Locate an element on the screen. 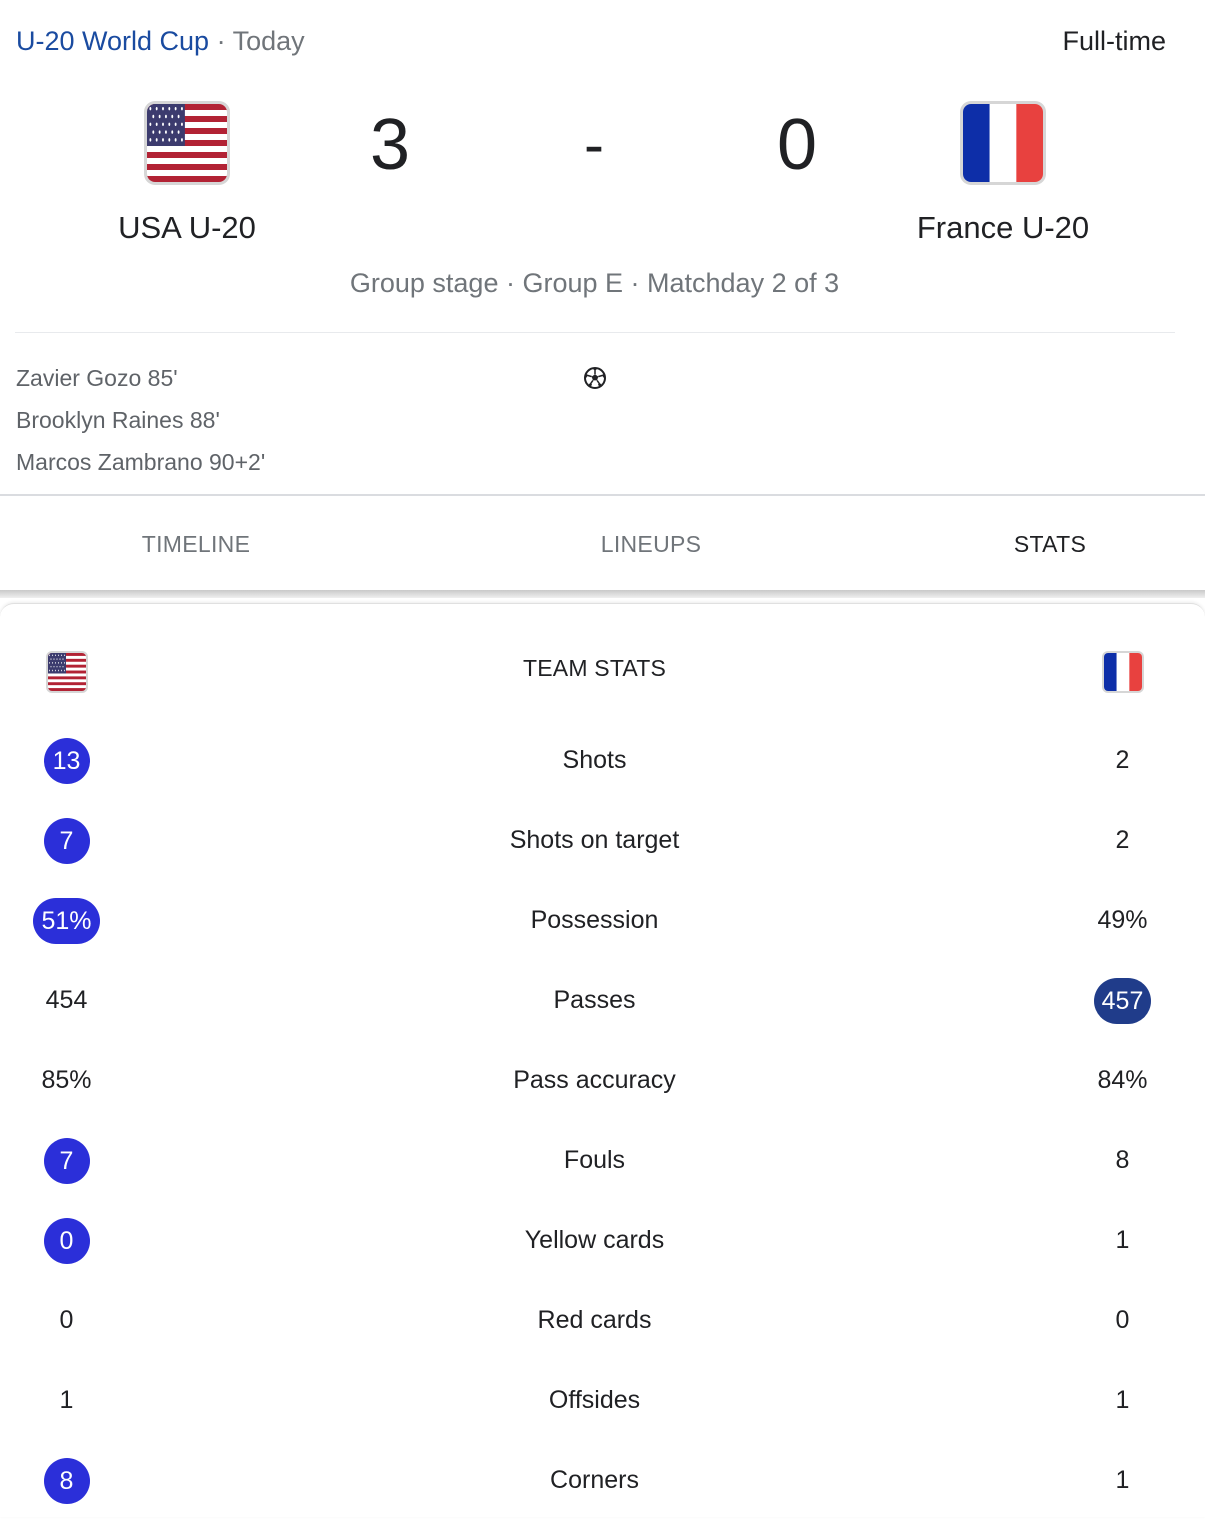  home-stat-value: 1 is located at coordinates (66, 1400).